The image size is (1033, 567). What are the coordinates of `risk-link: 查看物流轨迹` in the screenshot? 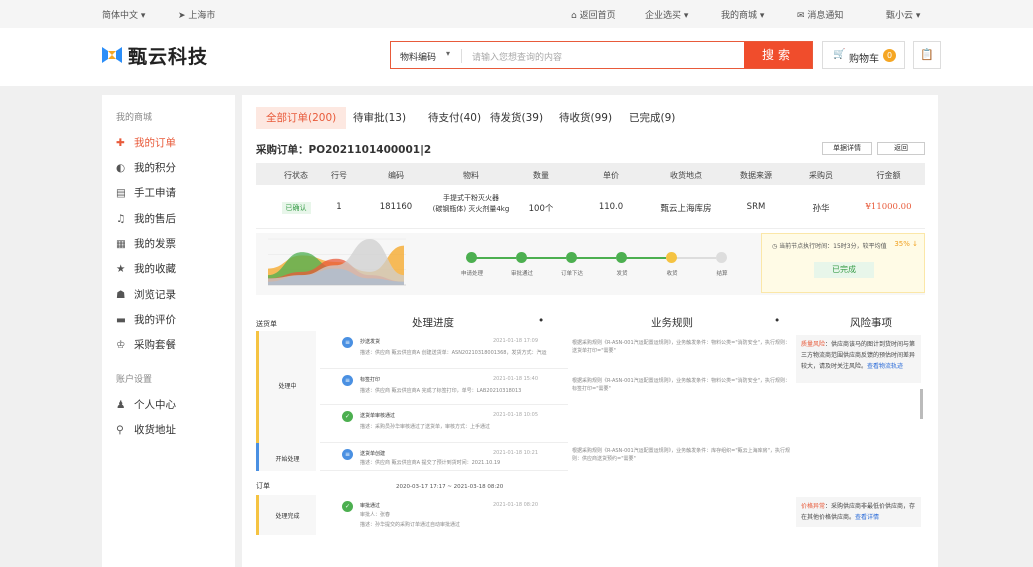 It's located at (885, 366).